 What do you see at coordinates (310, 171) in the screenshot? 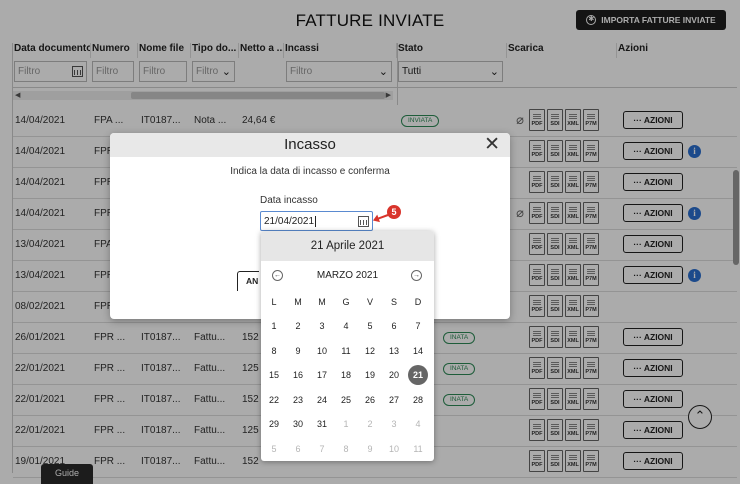
I see `dialog-description: Indica la data di incasso e conferma` at bounding box center [310, 171].